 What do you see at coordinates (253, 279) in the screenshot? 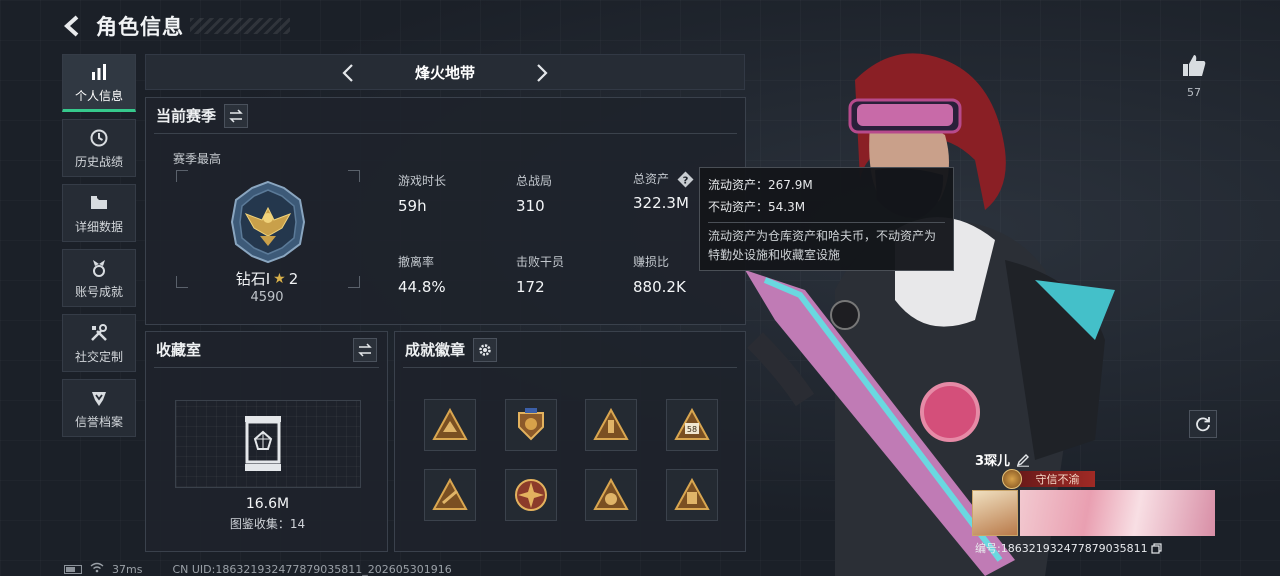
I see `rank-name: 钻石I` at bounding box center [253, 279].